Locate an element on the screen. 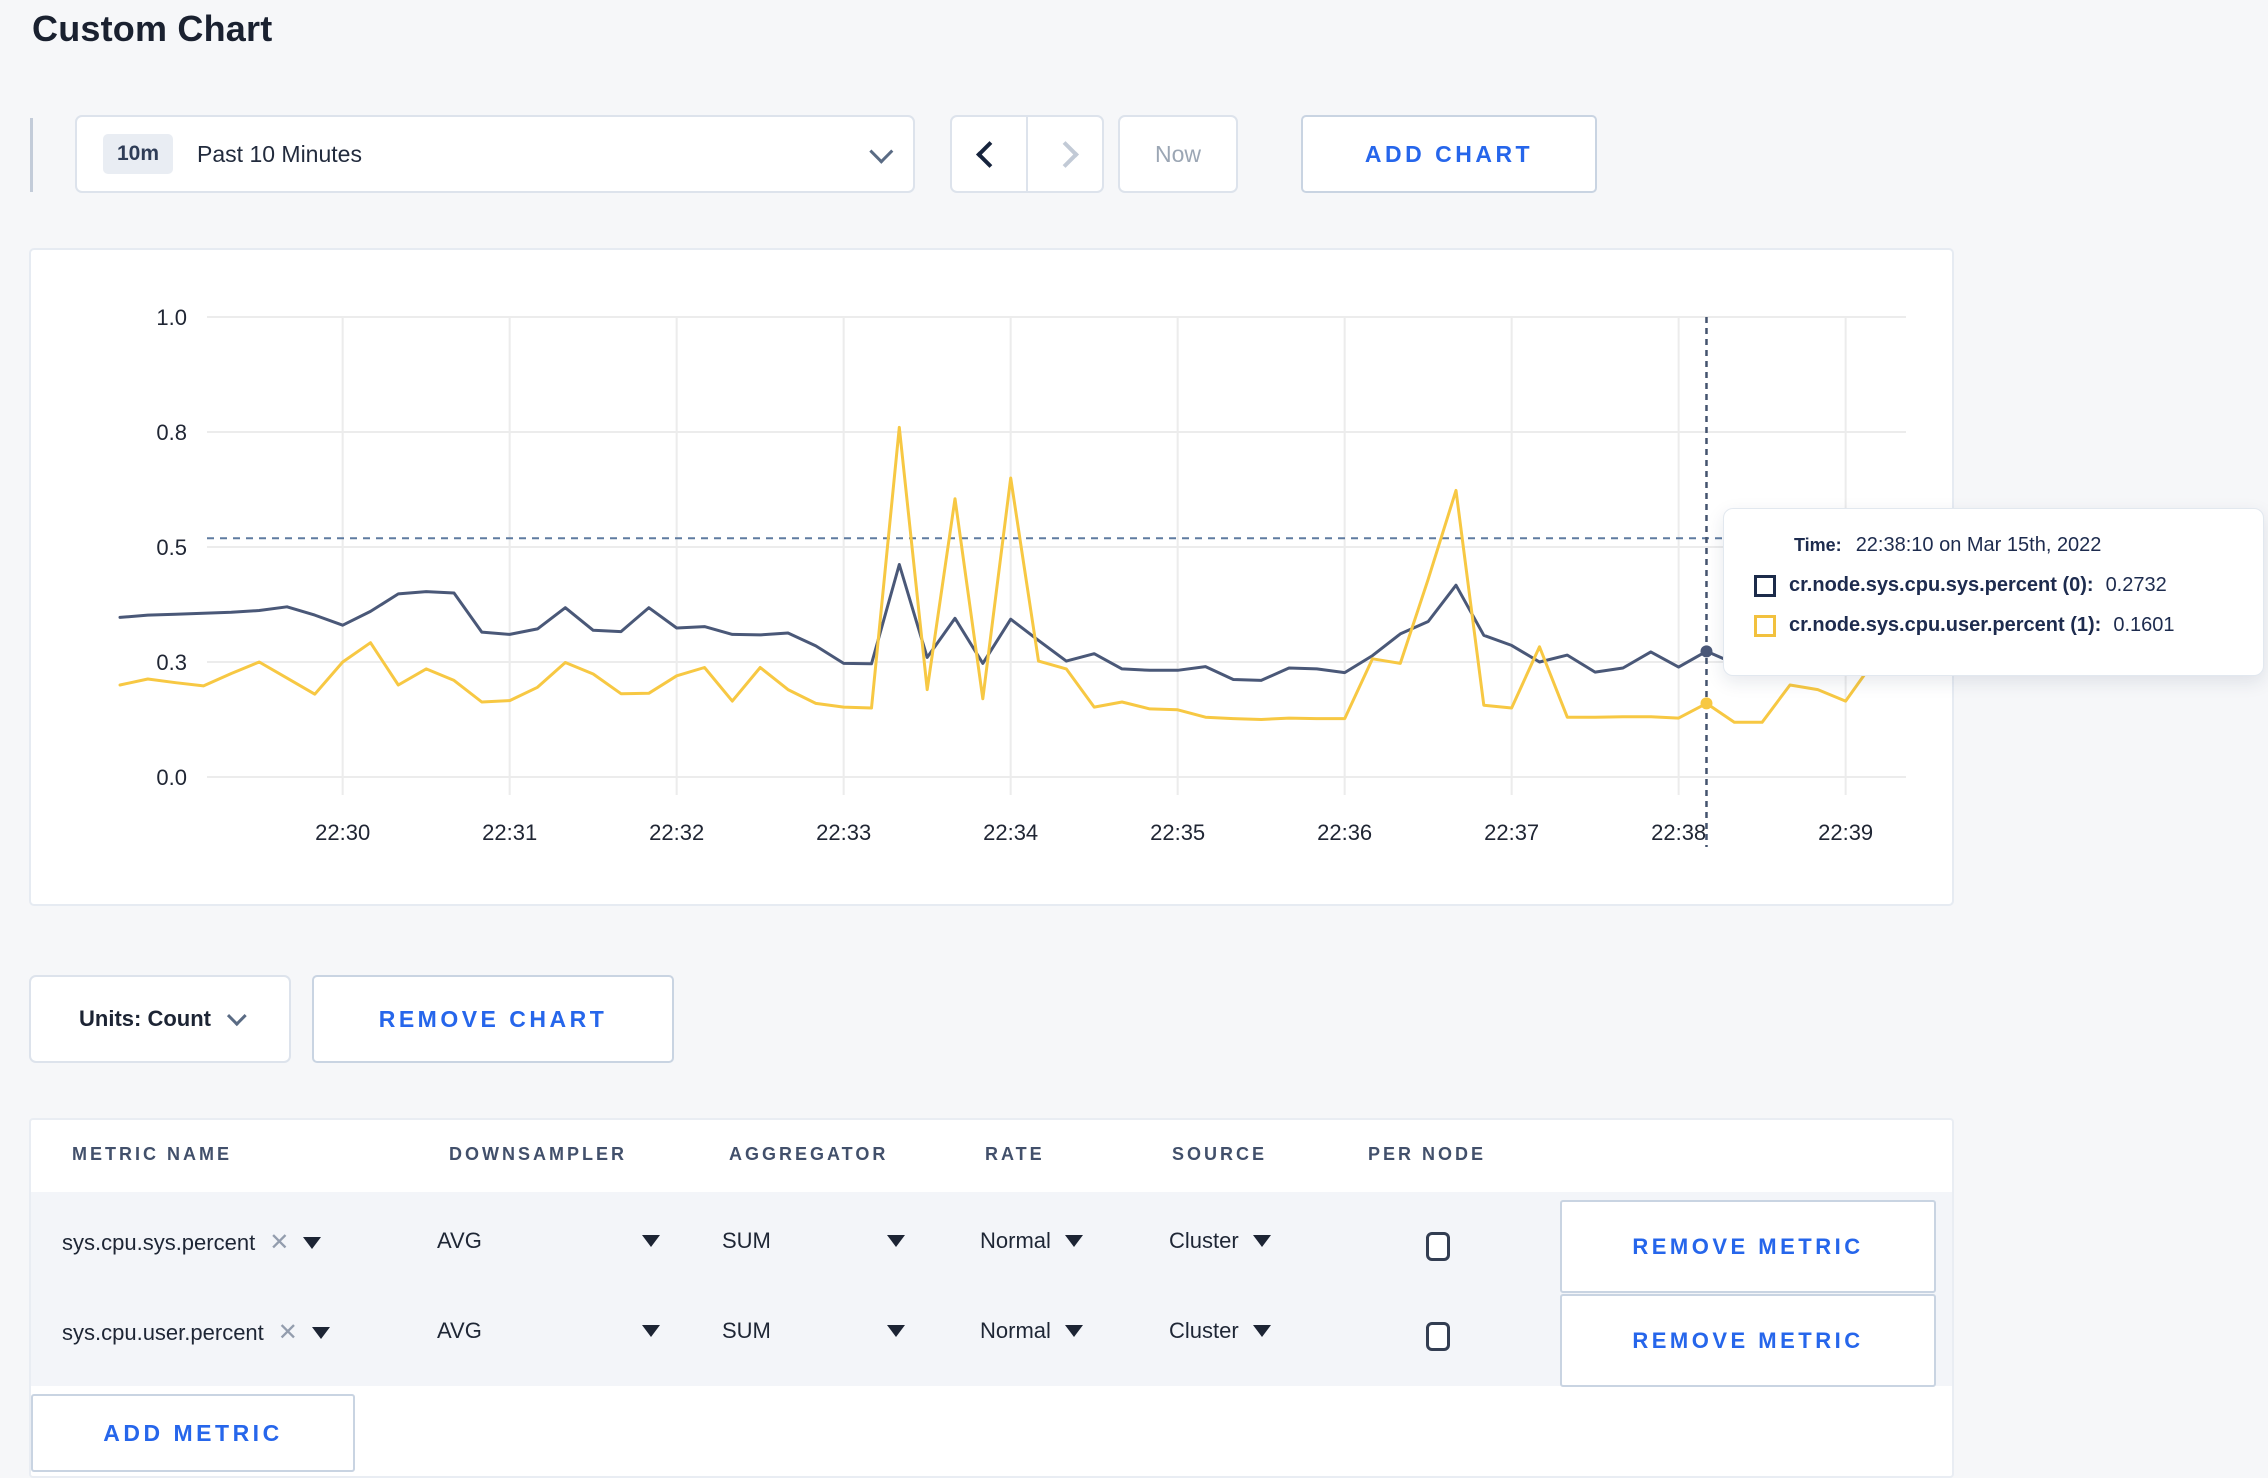 Image resolution: width=2268 pixels, height=1478 pixels. svg-text: 0.0 is located at coordinates (171, 777).